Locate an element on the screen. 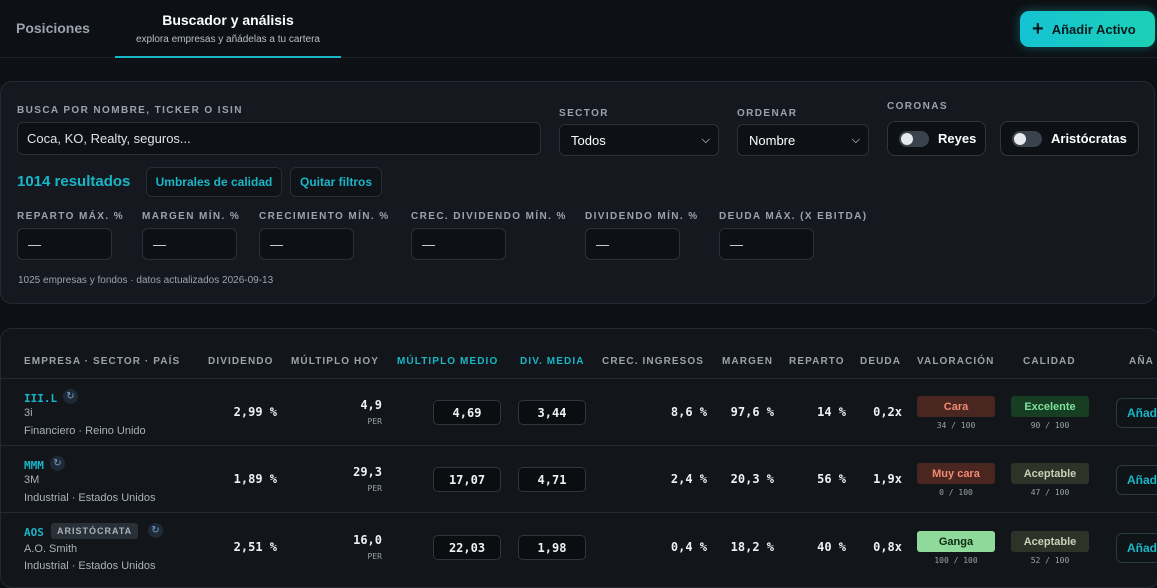  row-div-avg: 4,71 is located at coordinates (552, 479).